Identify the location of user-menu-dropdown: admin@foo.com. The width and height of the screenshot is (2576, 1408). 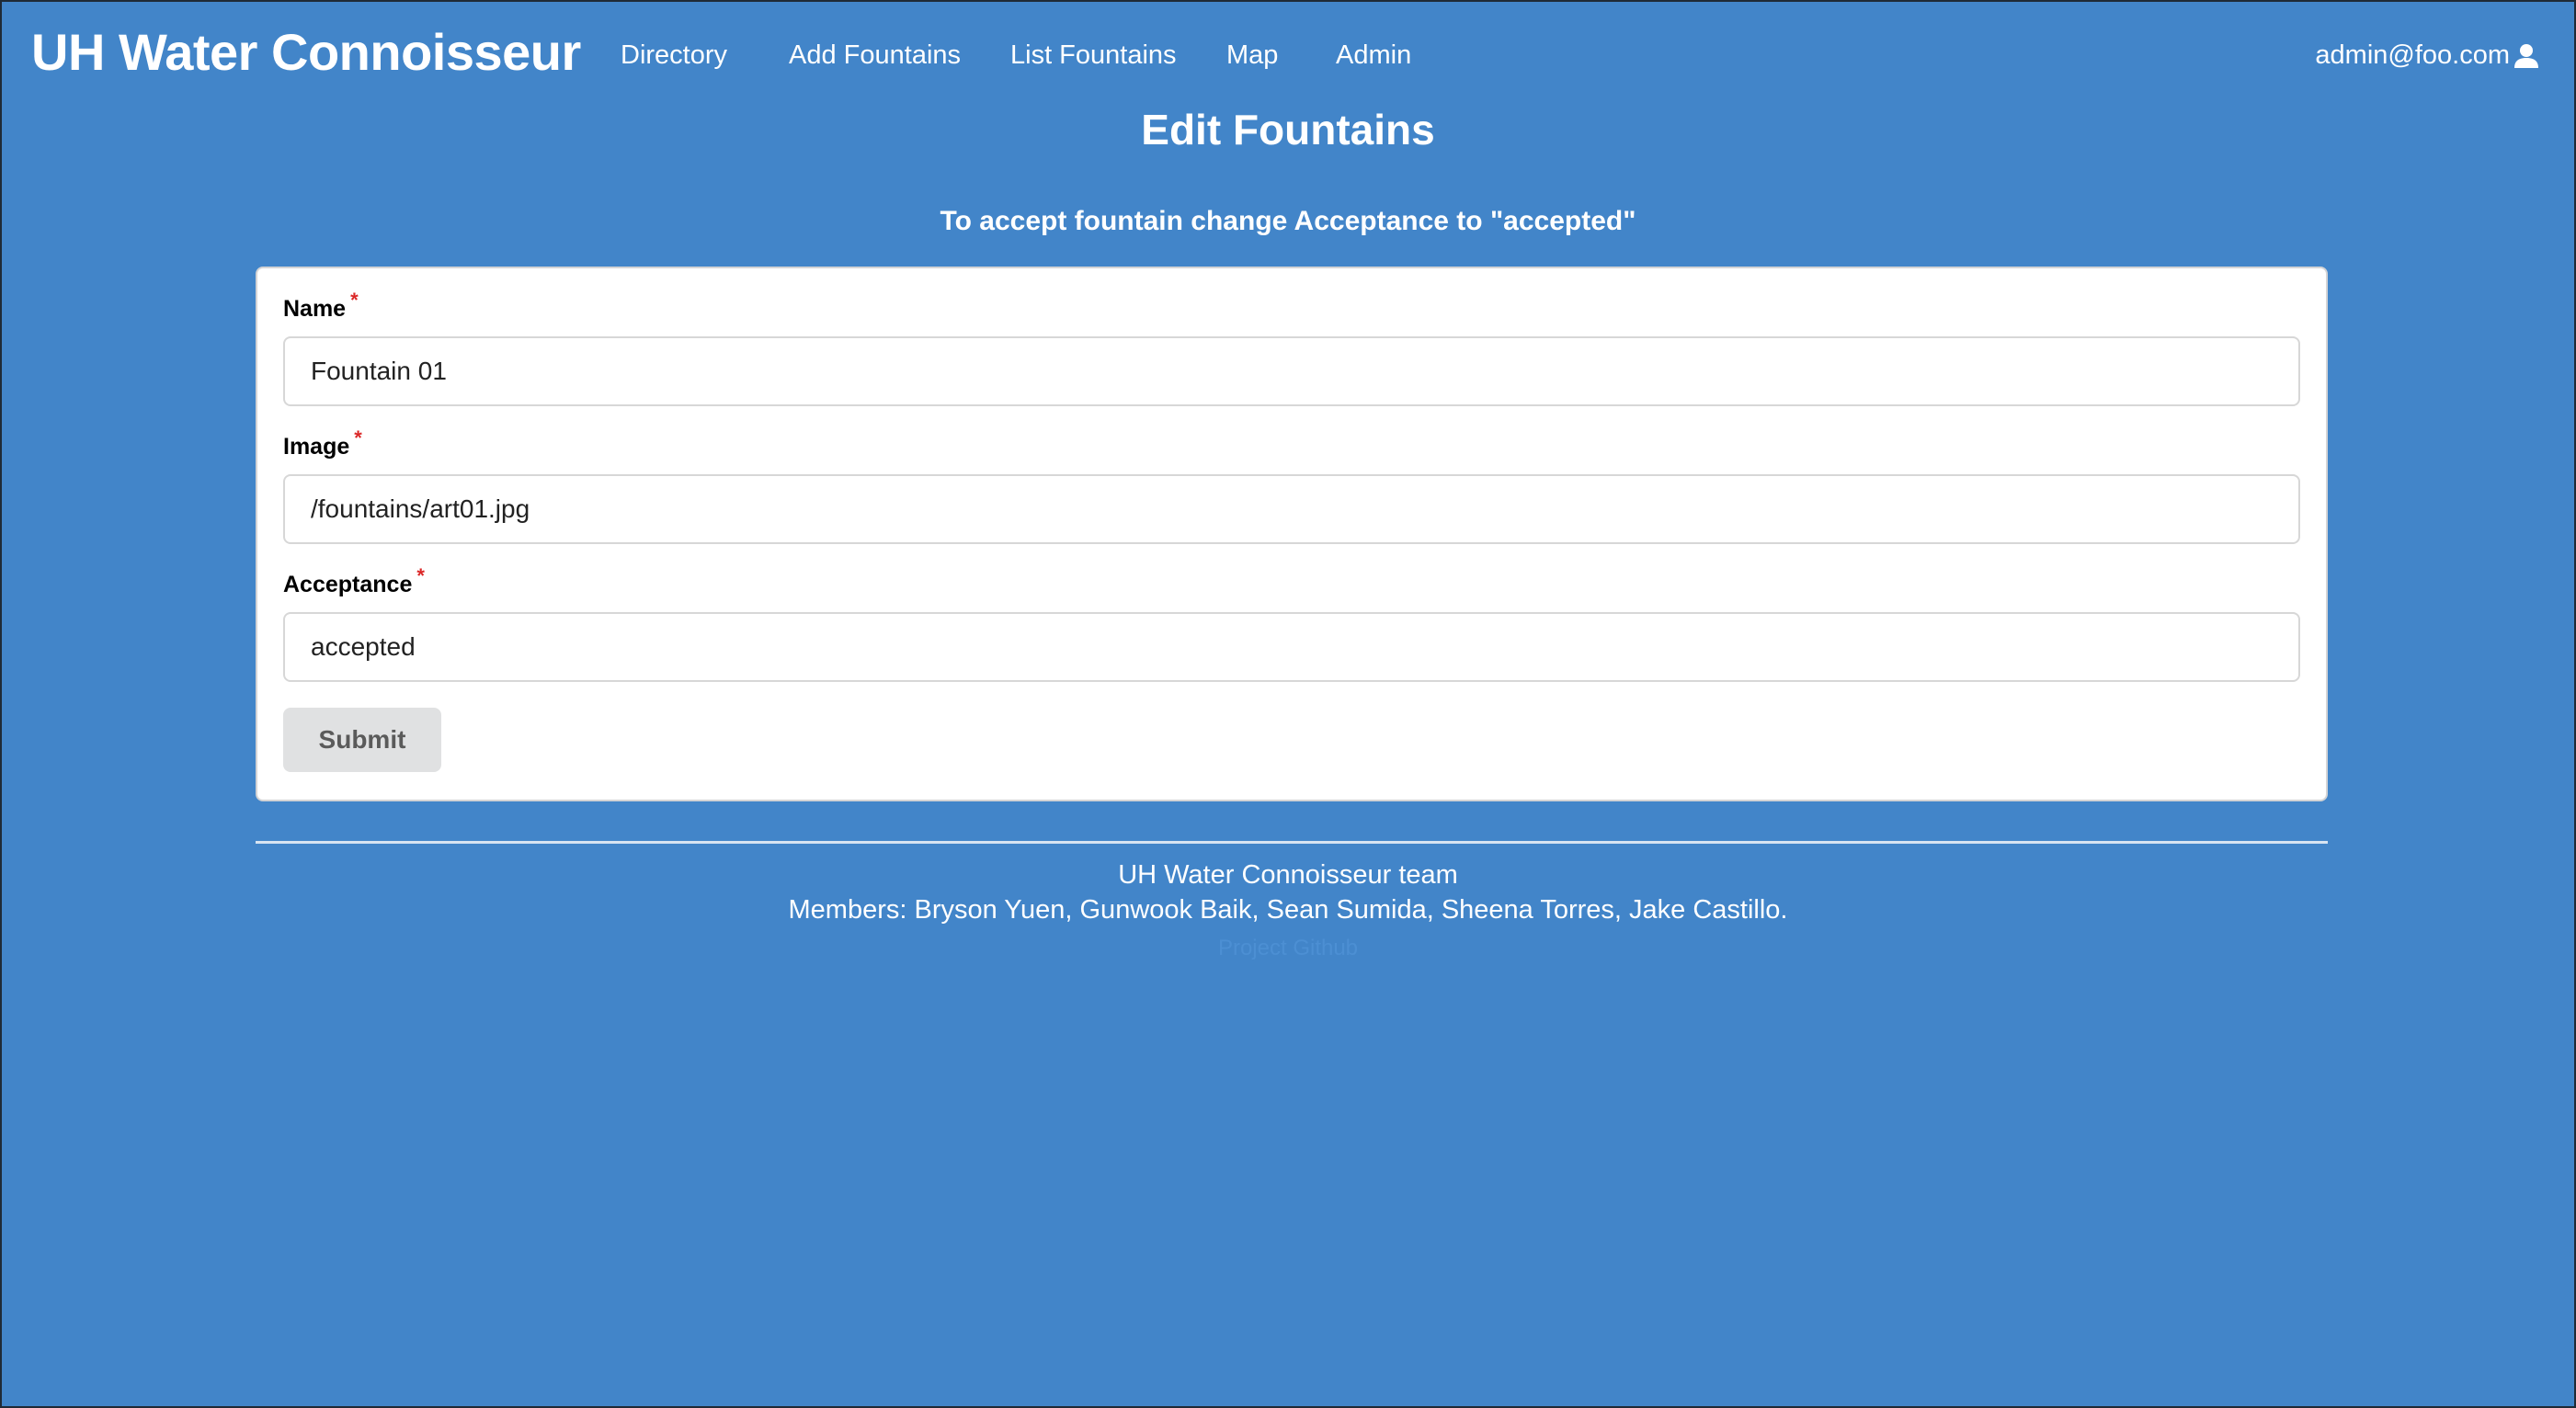
(2427, 56).